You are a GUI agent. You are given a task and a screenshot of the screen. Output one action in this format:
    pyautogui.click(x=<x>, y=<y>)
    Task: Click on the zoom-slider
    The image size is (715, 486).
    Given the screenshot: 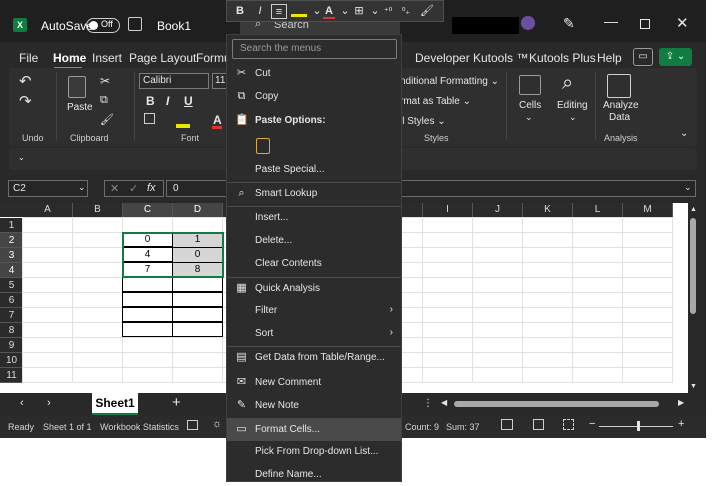 What is the action you would take?
    pyautogui.click(x=636, y=426)
    